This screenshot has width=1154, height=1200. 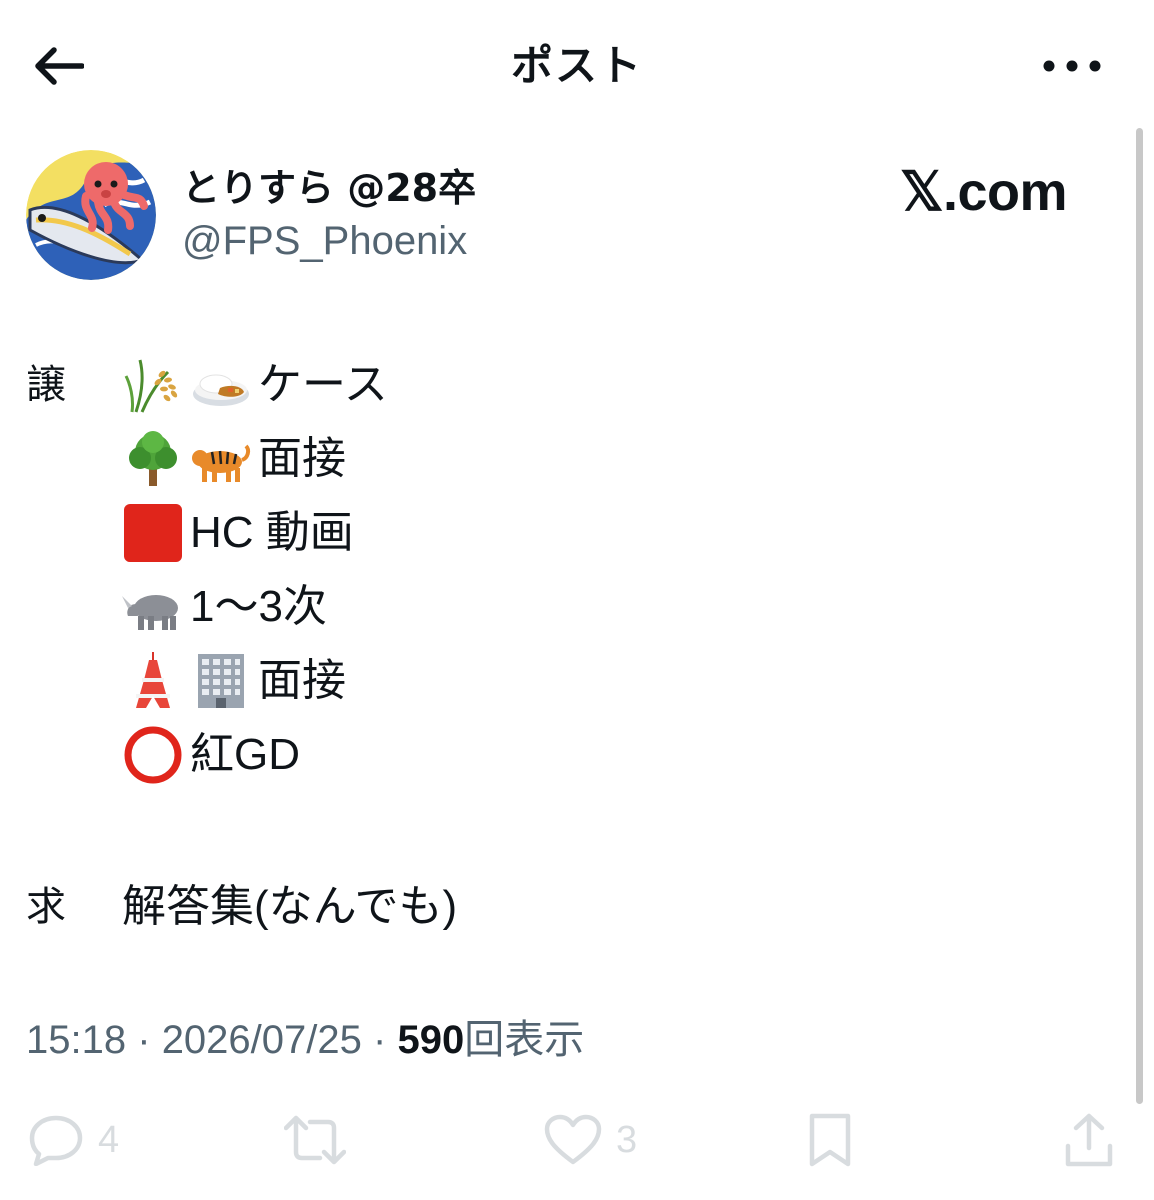 I want to click on share-icon, so click(x=1089, y=1140).